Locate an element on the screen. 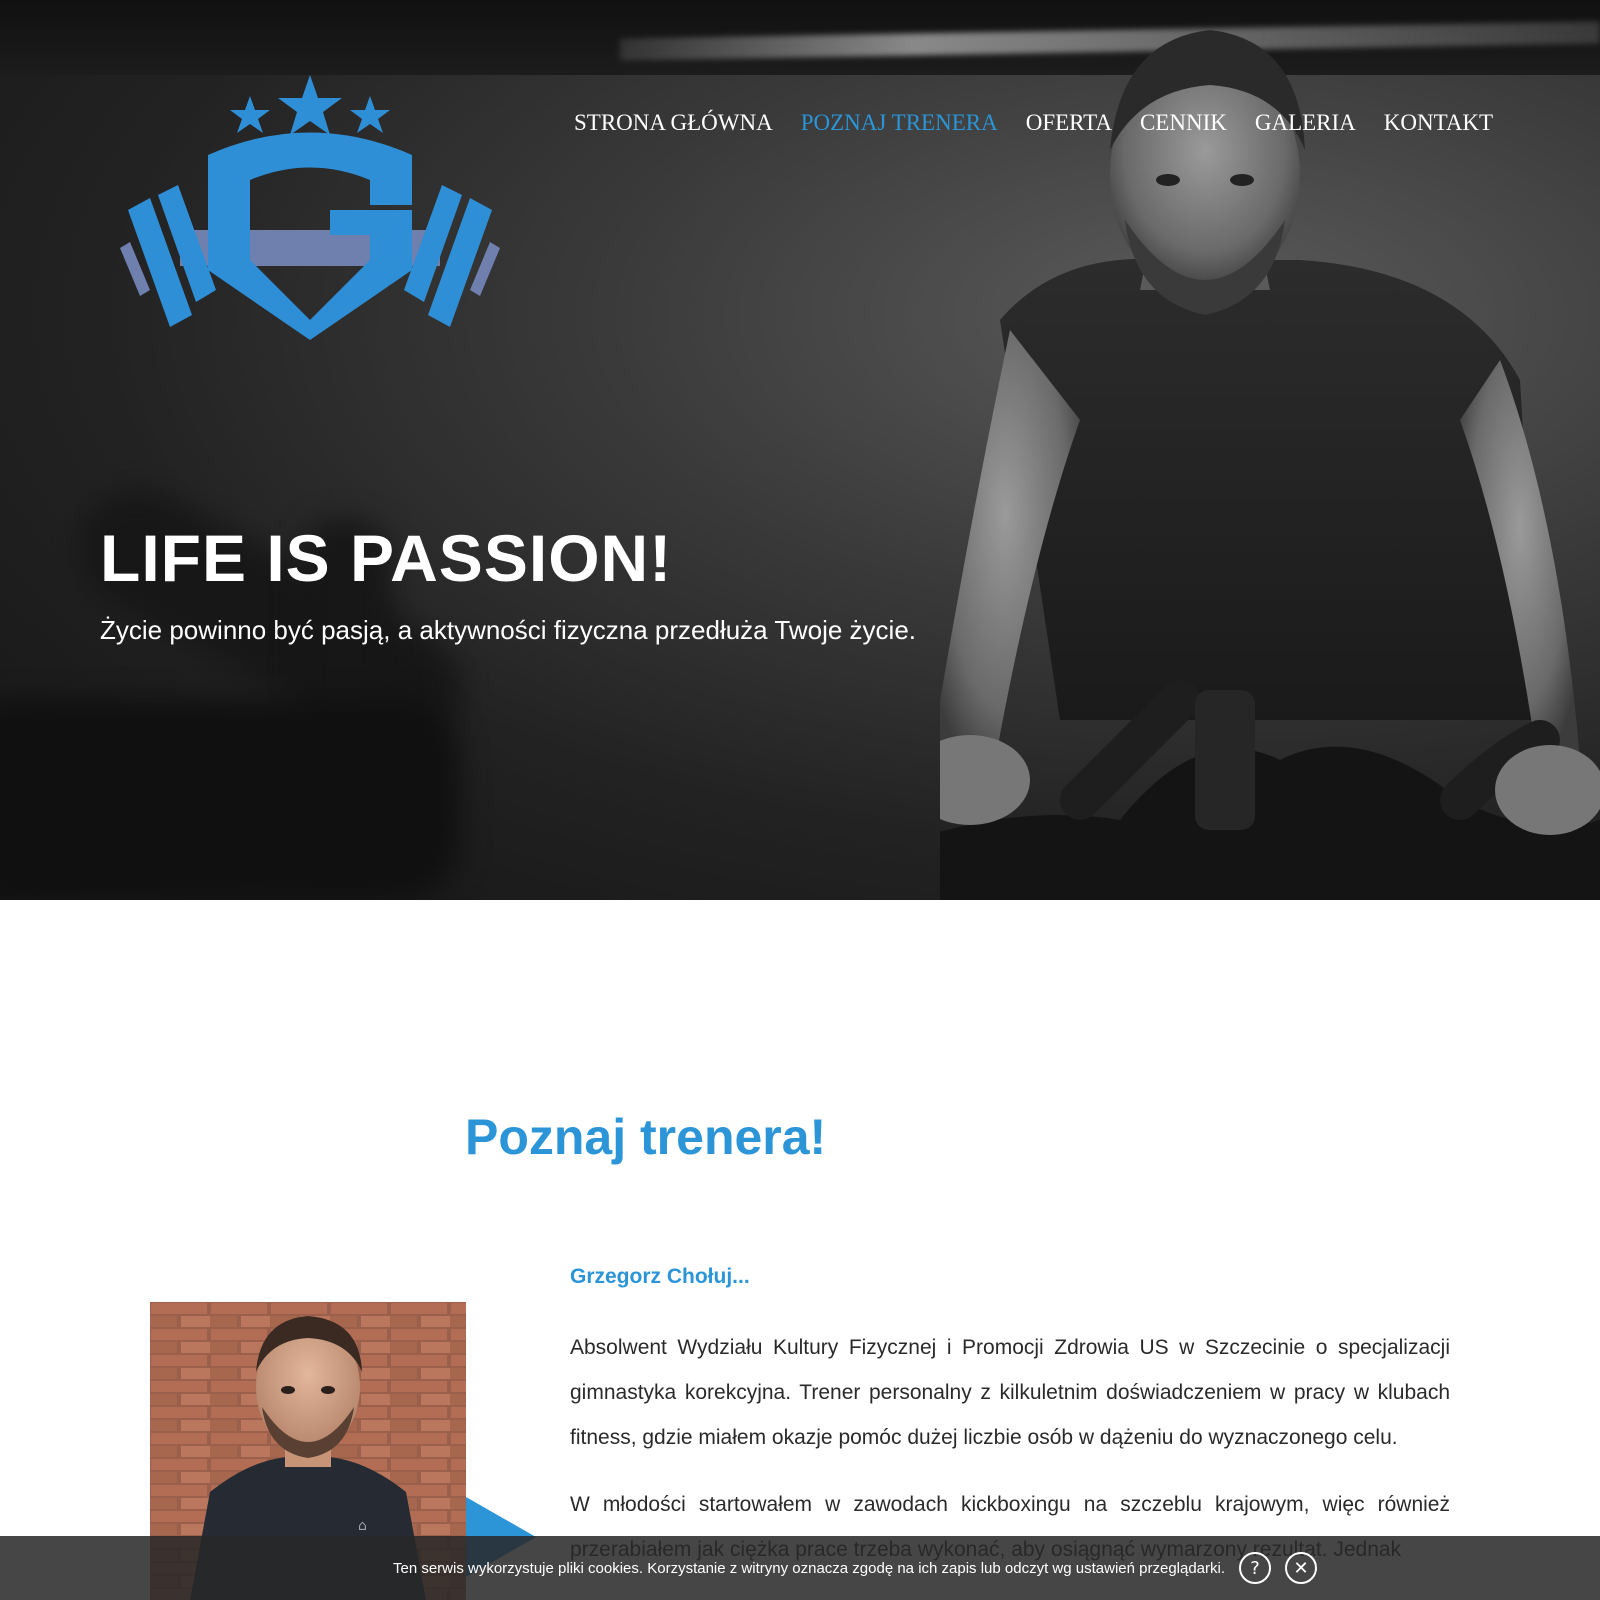 The image size is (1600, 1600). nav-item-kontakt: KONTAKT is located at coordinates (1438, 123).